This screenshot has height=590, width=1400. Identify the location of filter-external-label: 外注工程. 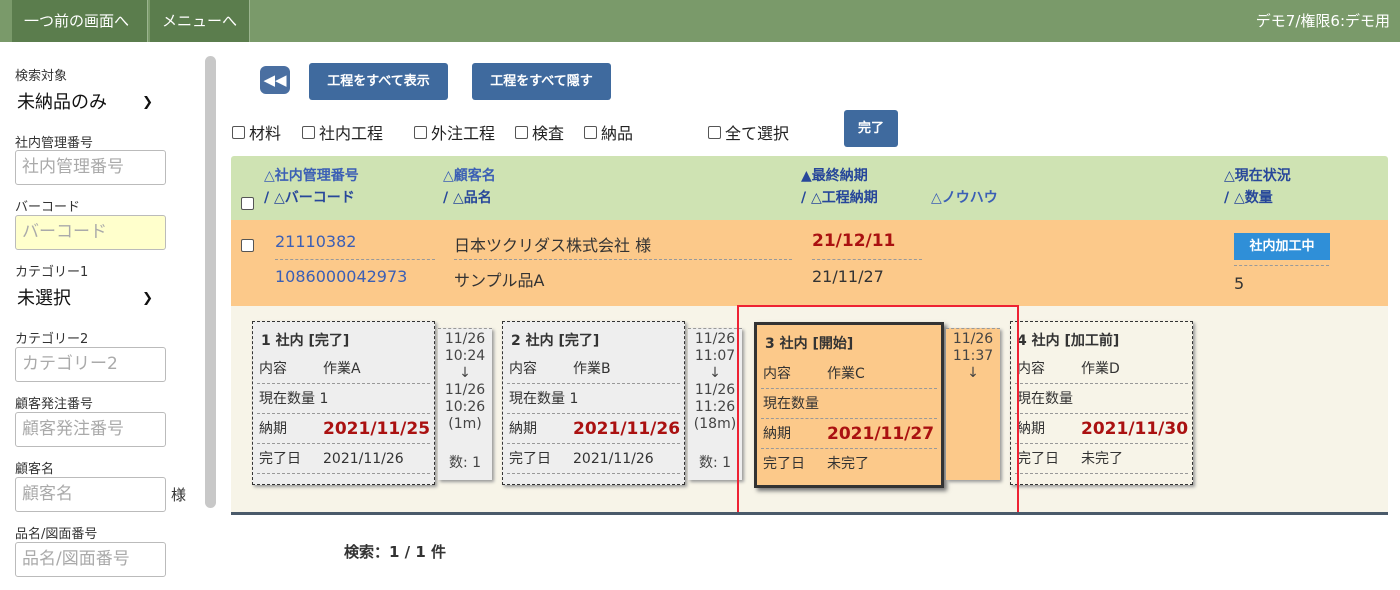
(463, 133).